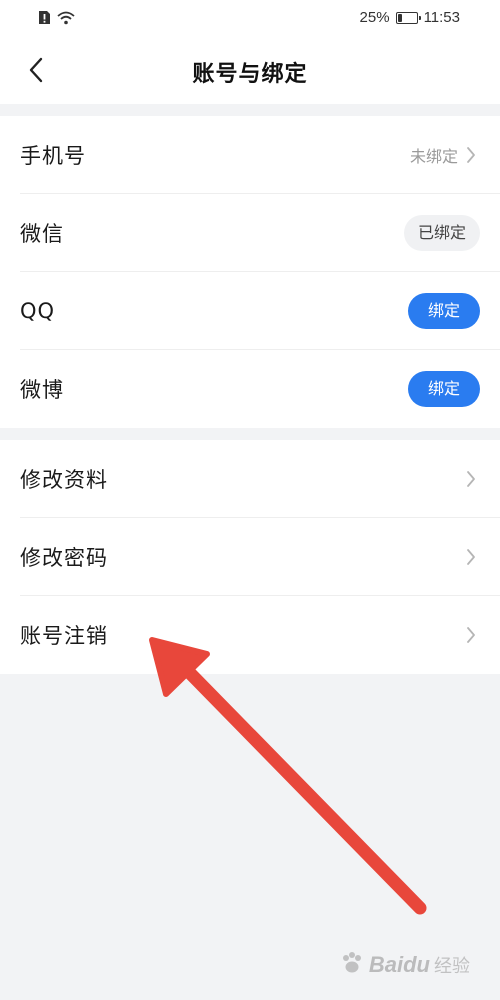  Describe the element at coordinates (399, 17) in the screenshot. I see `battery-fill` at that location.